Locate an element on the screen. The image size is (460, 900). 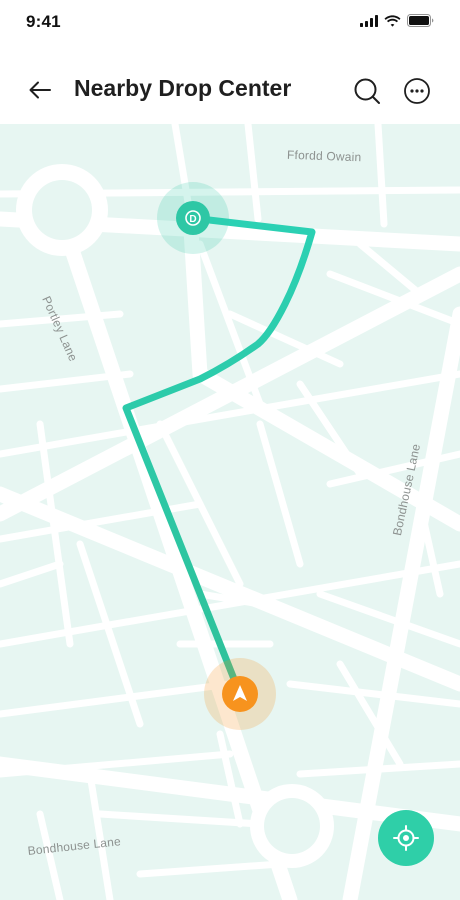
cellular-signal-icon is located at coordinates (369, 20).